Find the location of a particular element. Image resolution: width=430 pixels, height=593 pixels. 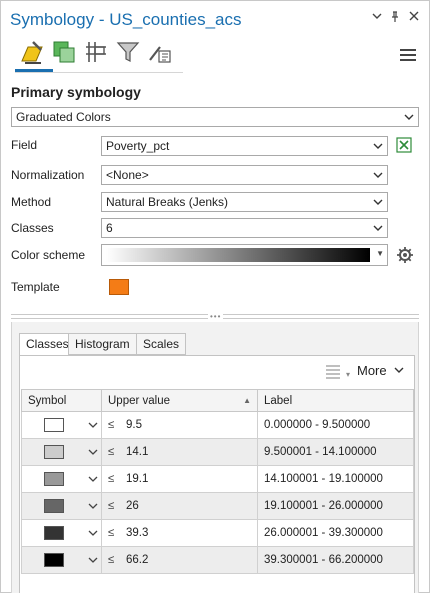

table-row: ≤9.5 0.000000 - 9.500000 is located at coordinates (217, 425).